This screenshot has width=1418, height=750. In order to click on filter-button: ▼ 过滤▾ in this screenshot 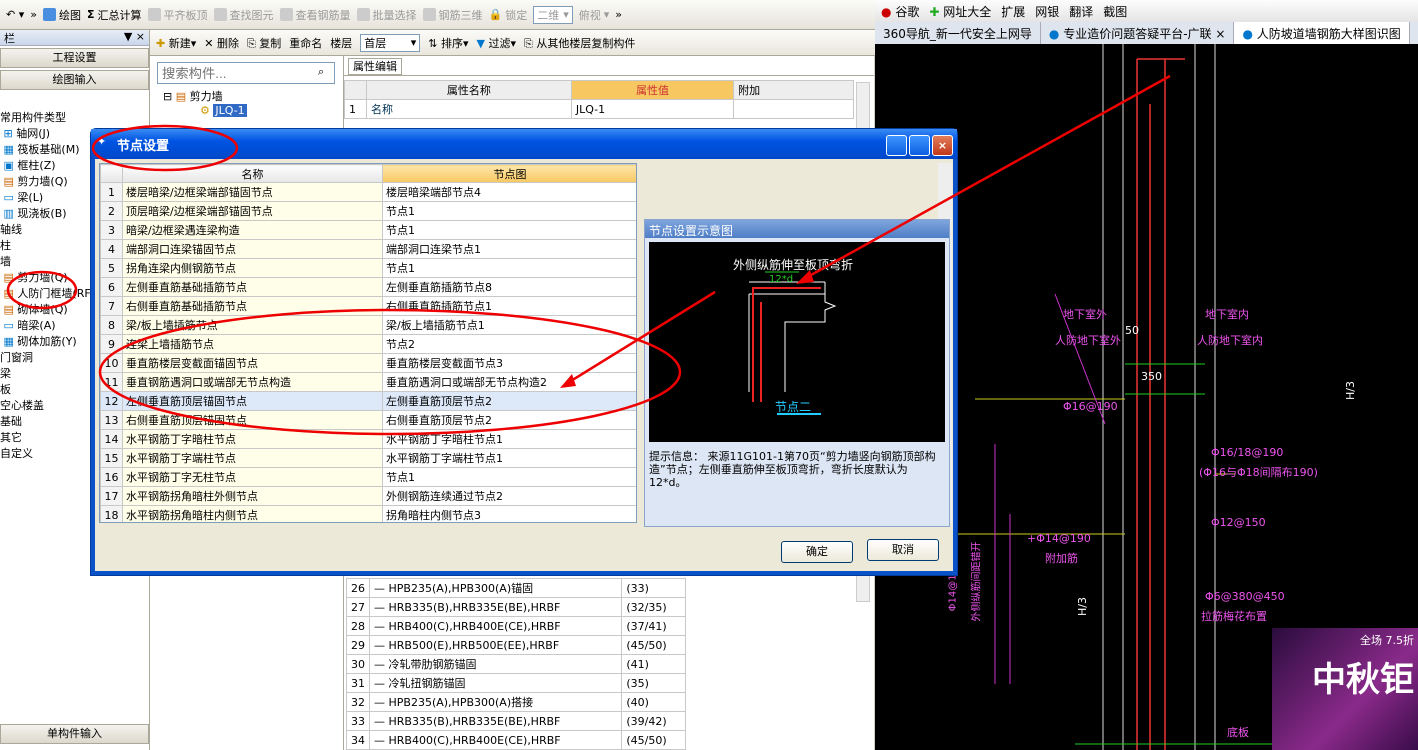, I will do `click(497, 43)`.